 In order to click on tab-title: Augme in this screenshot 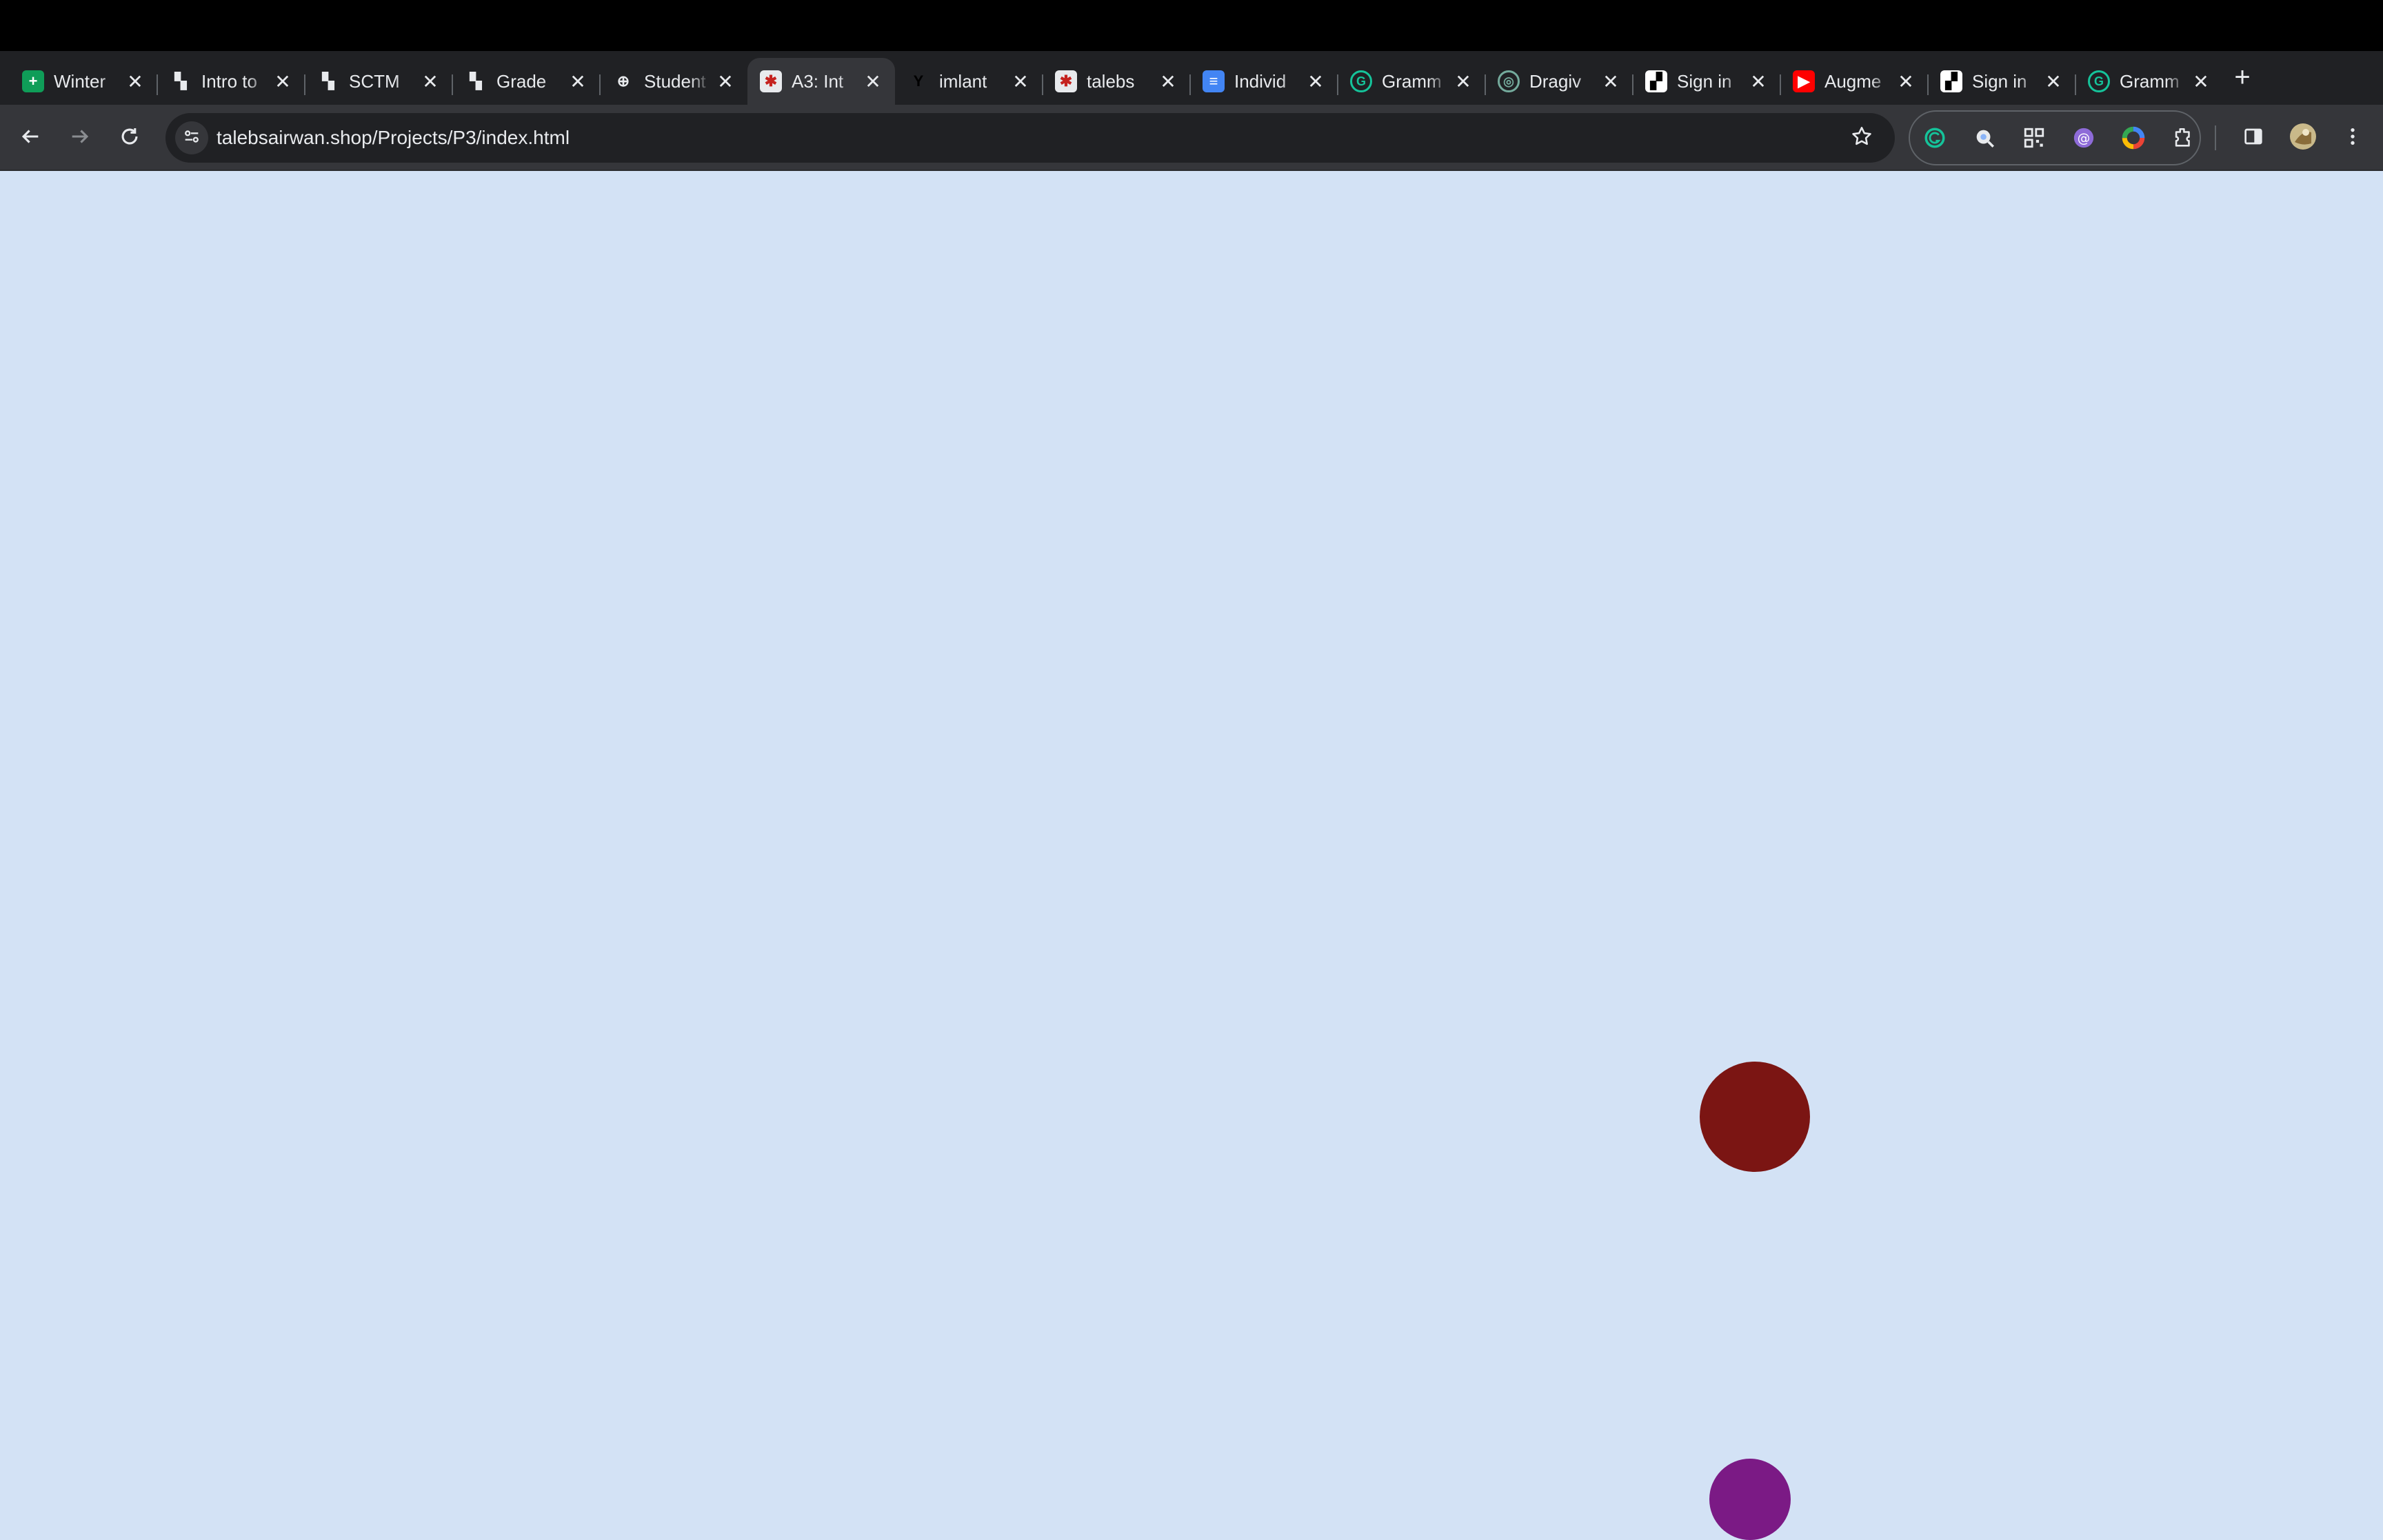, I will do `click(1853, 81)`.